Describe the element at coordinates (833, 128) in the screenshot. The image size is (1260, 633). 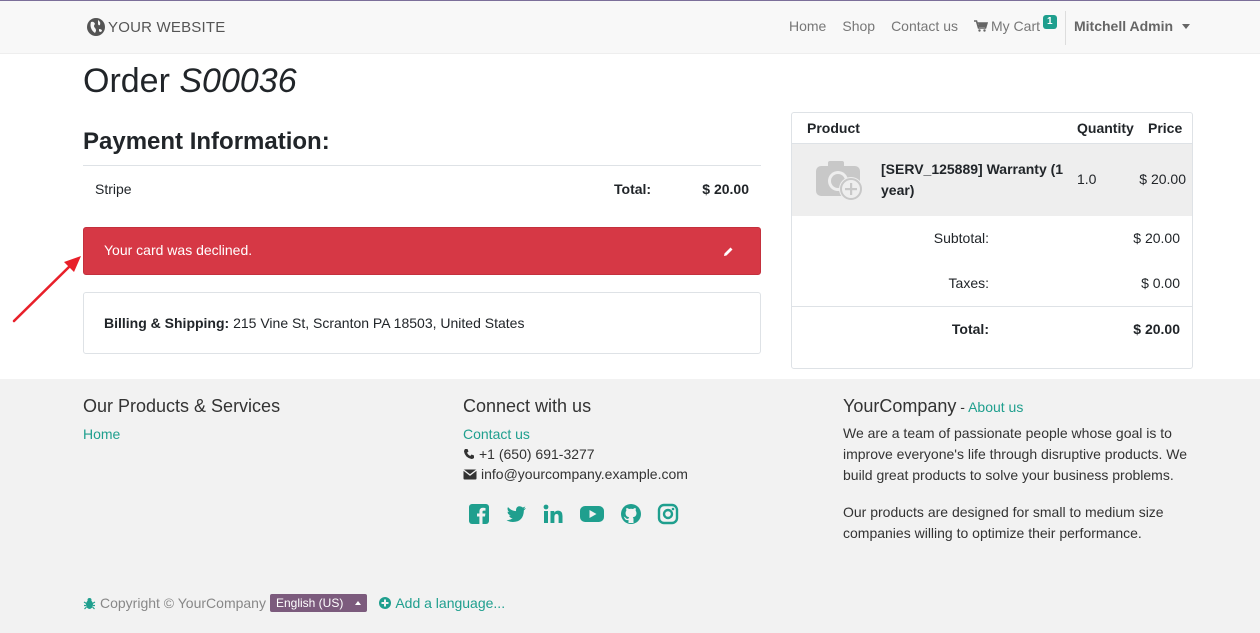
I see `col-product: Product` at that location.